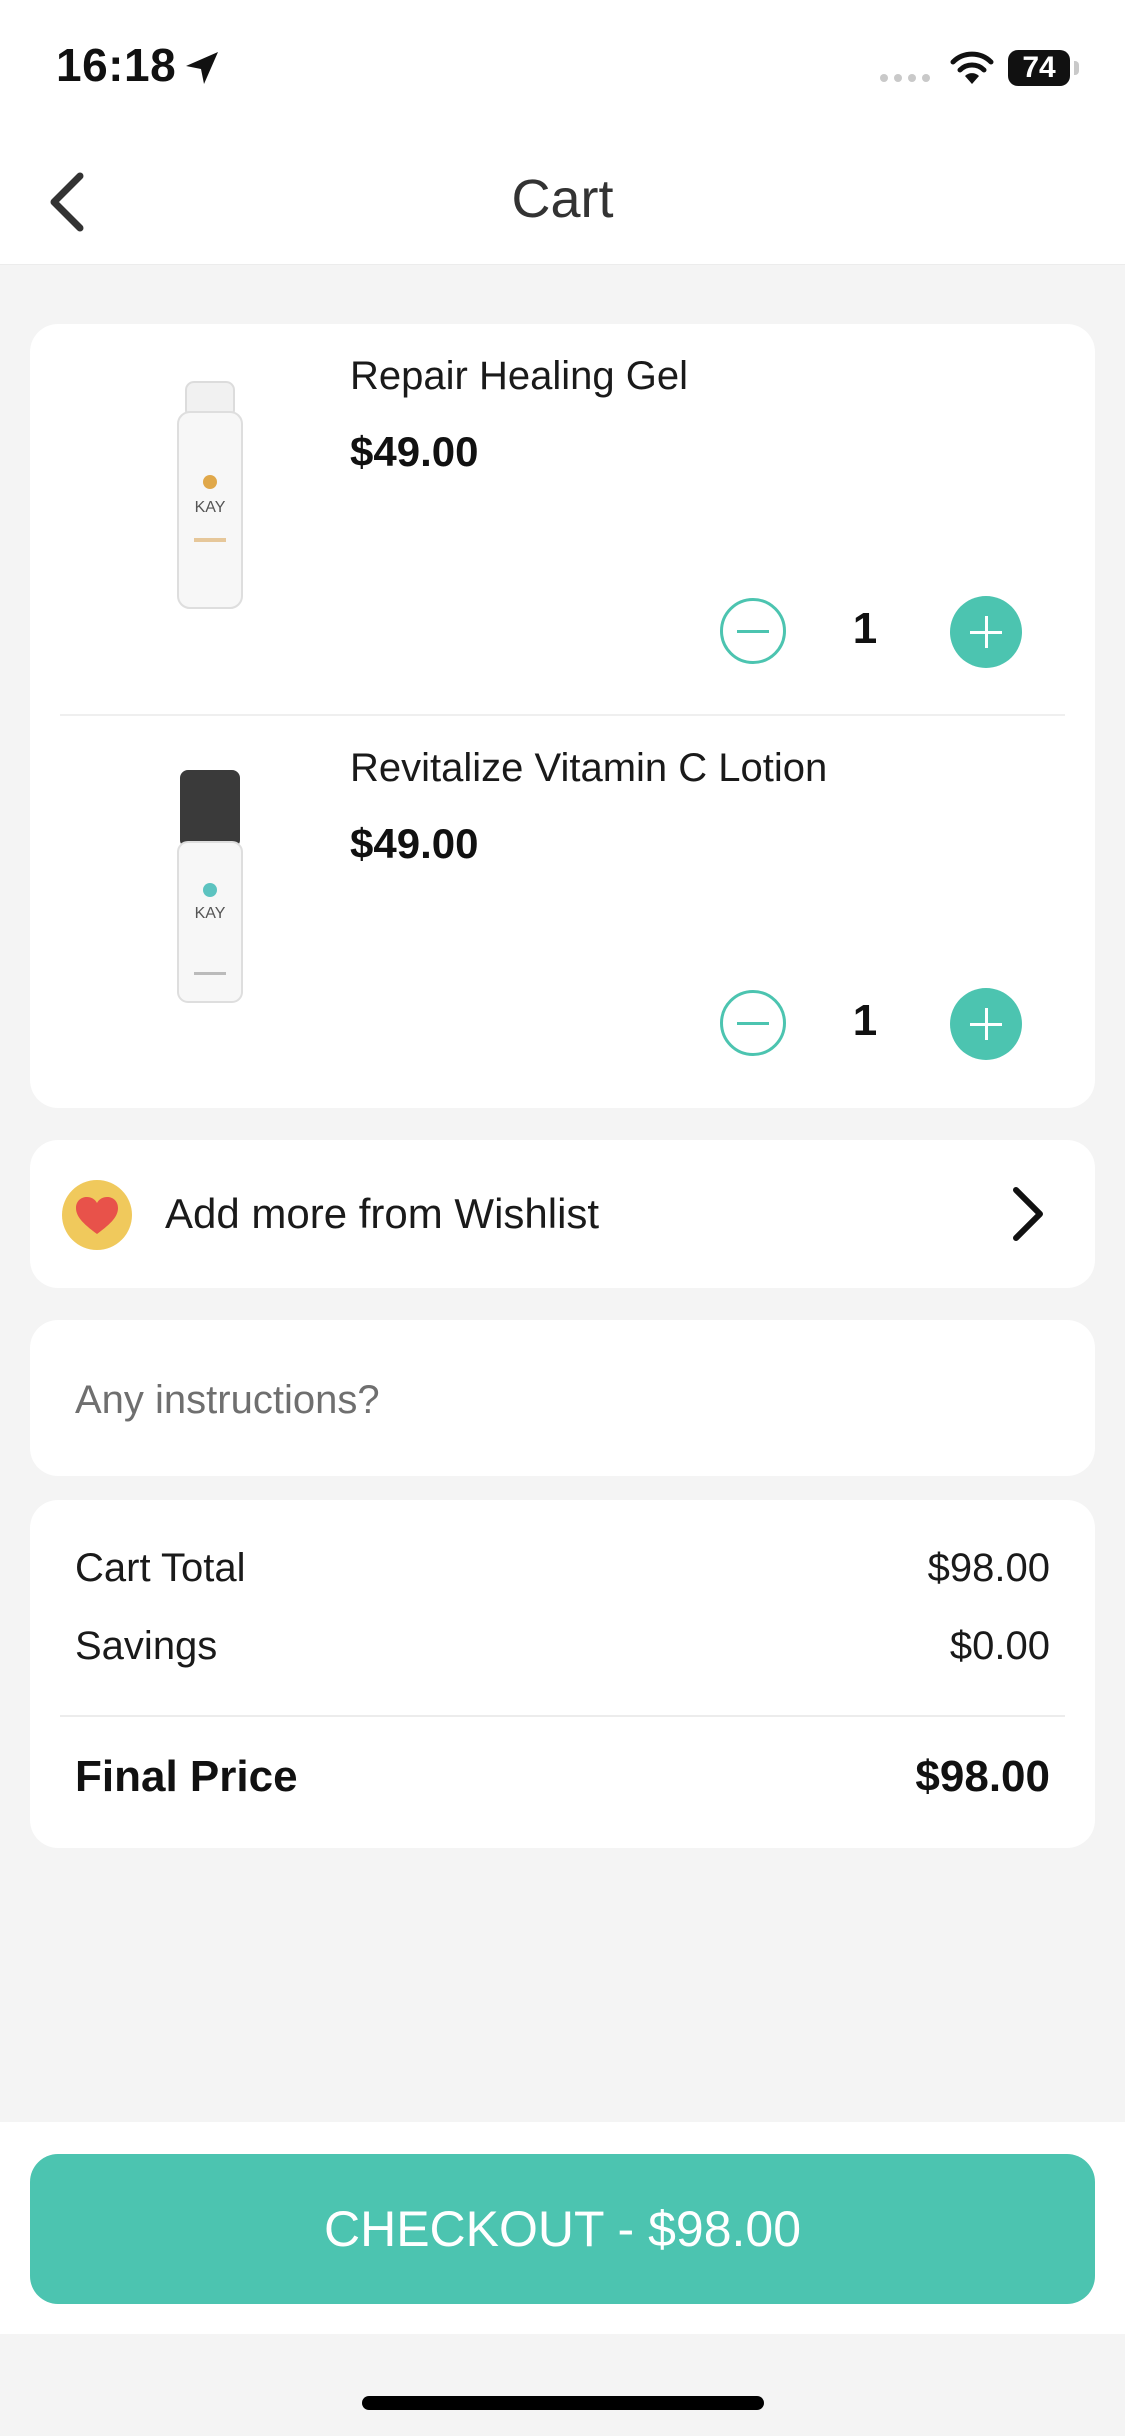  What do you see at coordinates (982, 1776) in the screenshot?
I see `final-price-value: $98.00` at bounding box center [982, 1776].